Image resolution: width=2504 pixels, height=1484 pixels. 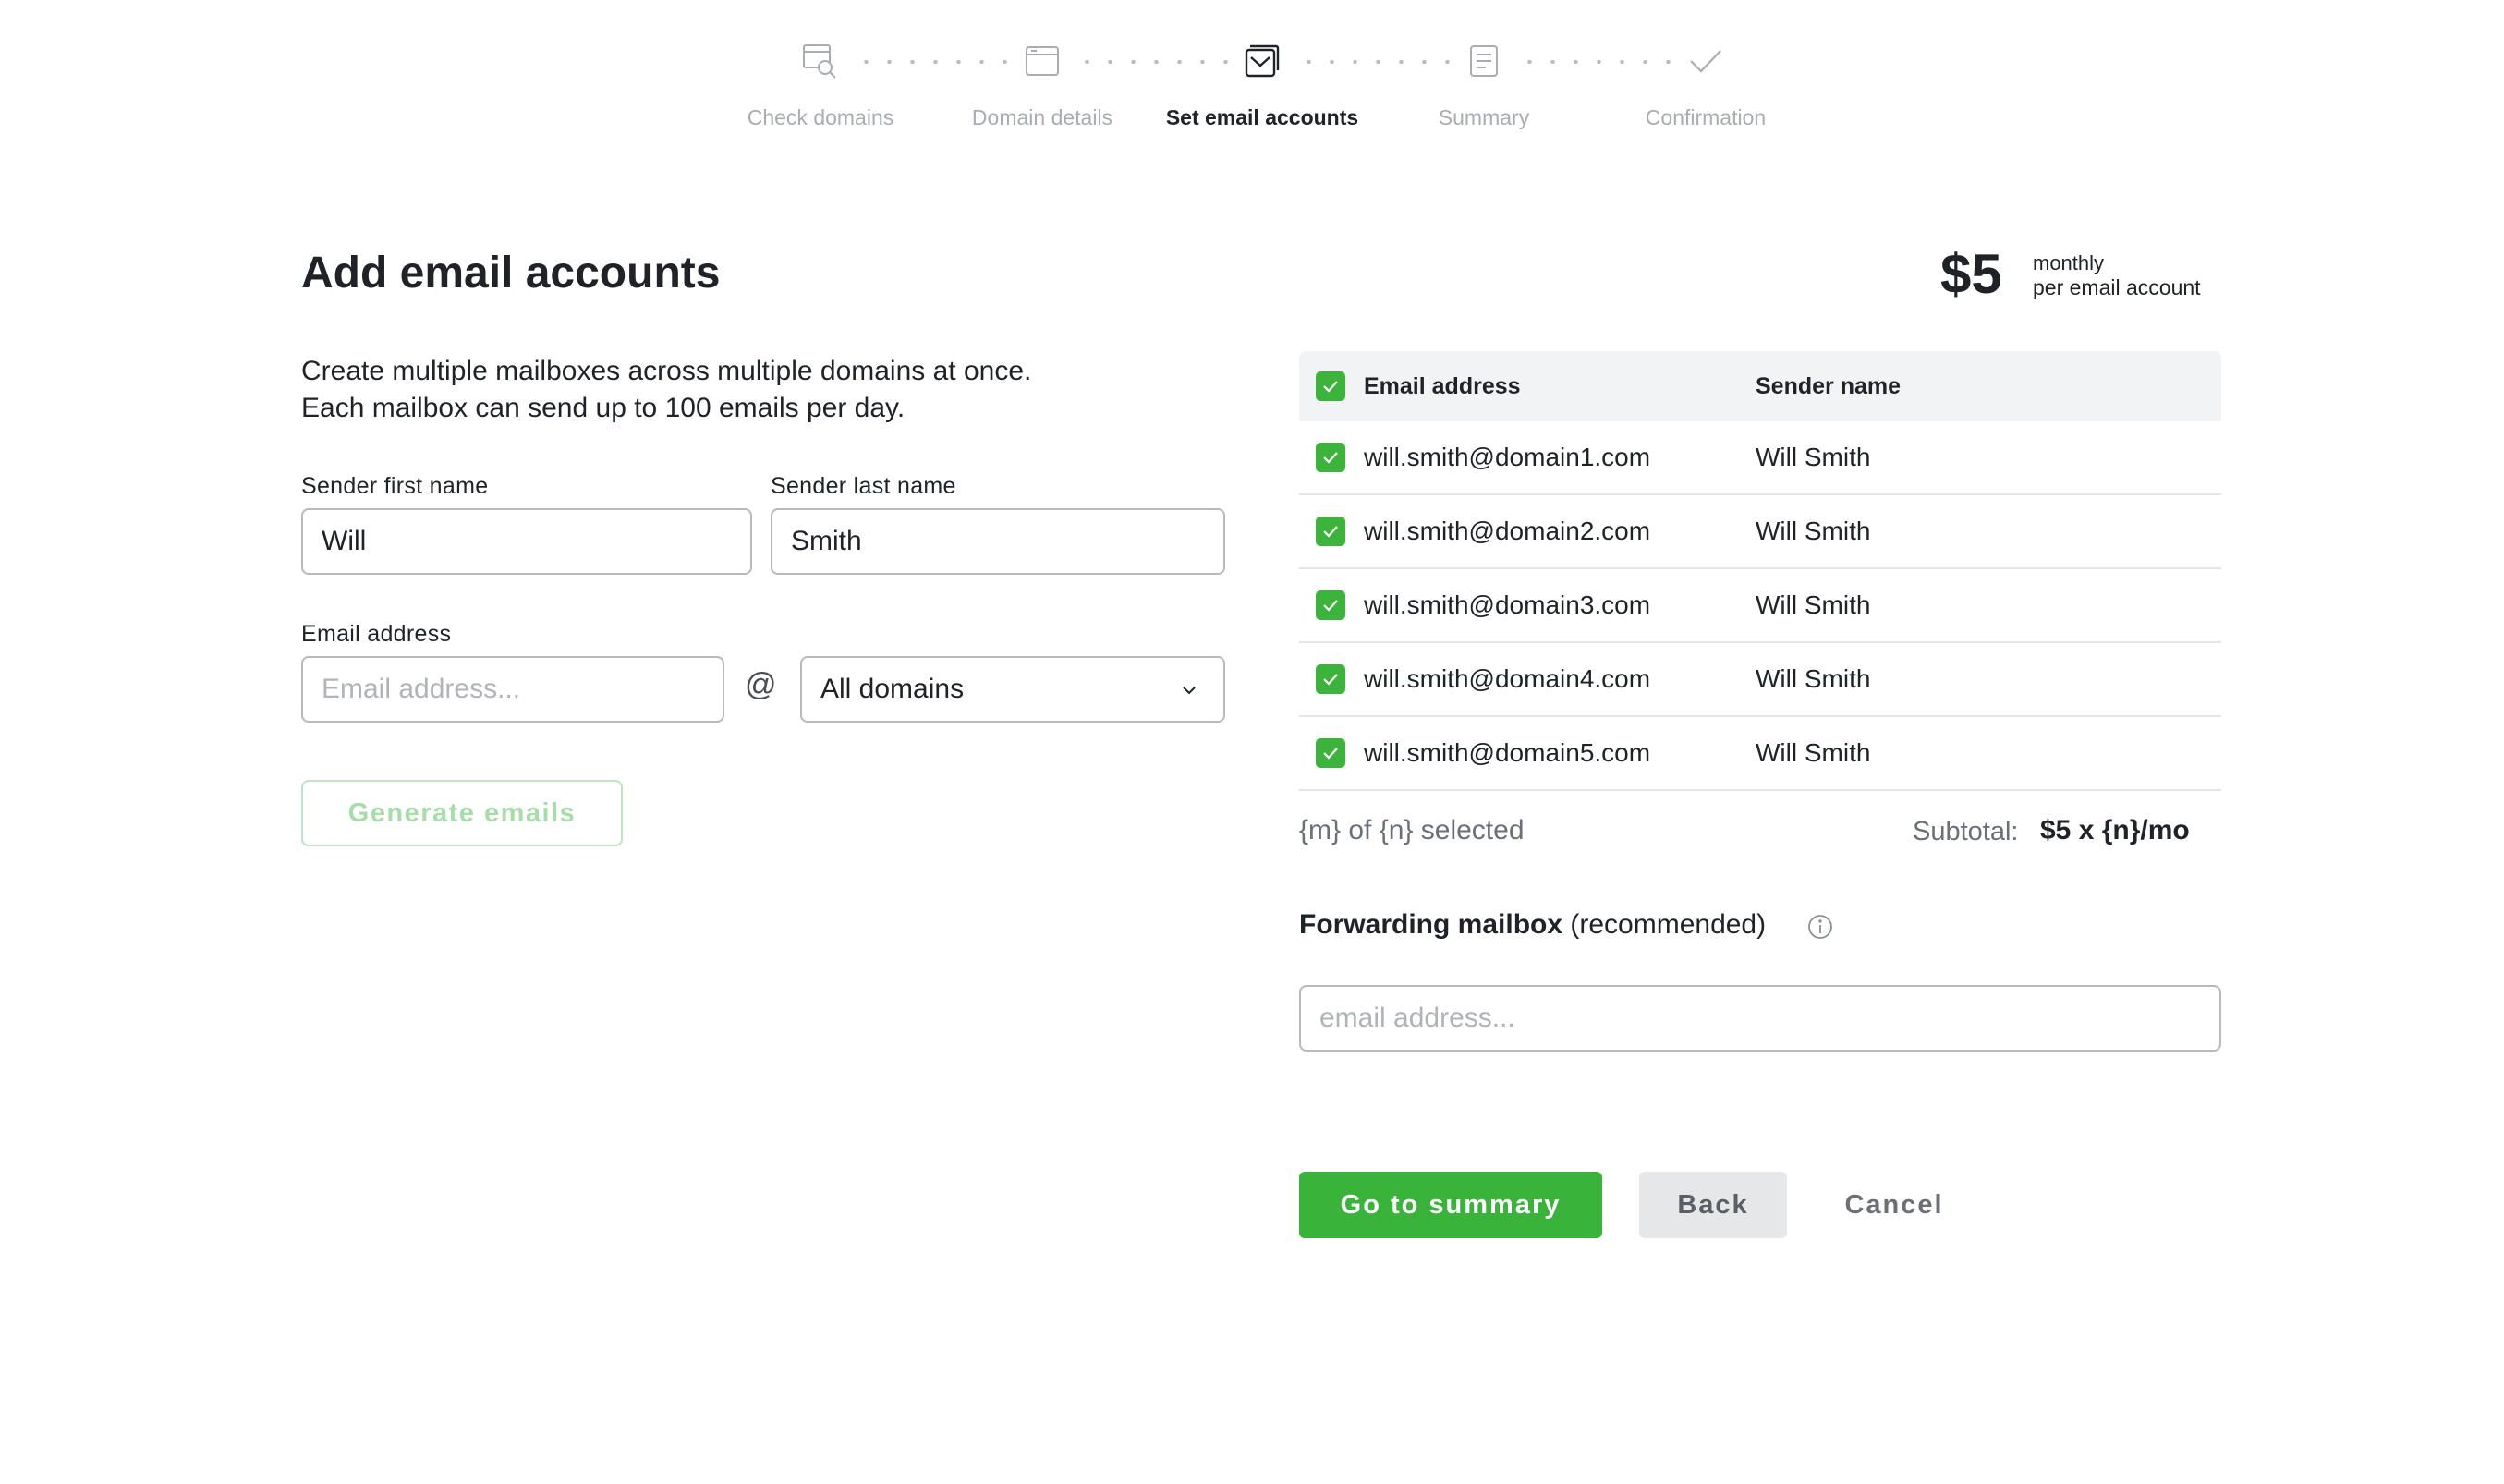 What do you see at coordinates (512, 689) in the screenshot?
I see `email-local-part-input` at bounding box center [512, 689].